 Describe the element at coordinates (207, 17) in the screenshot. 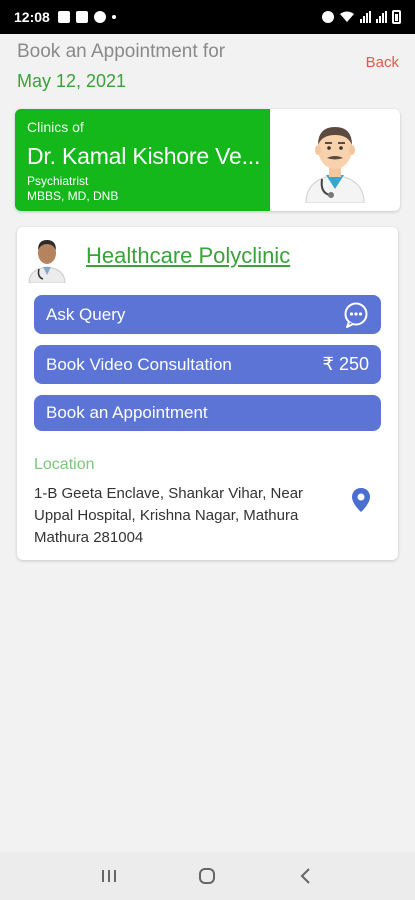

I see `status-bar: 12:08` at that location.